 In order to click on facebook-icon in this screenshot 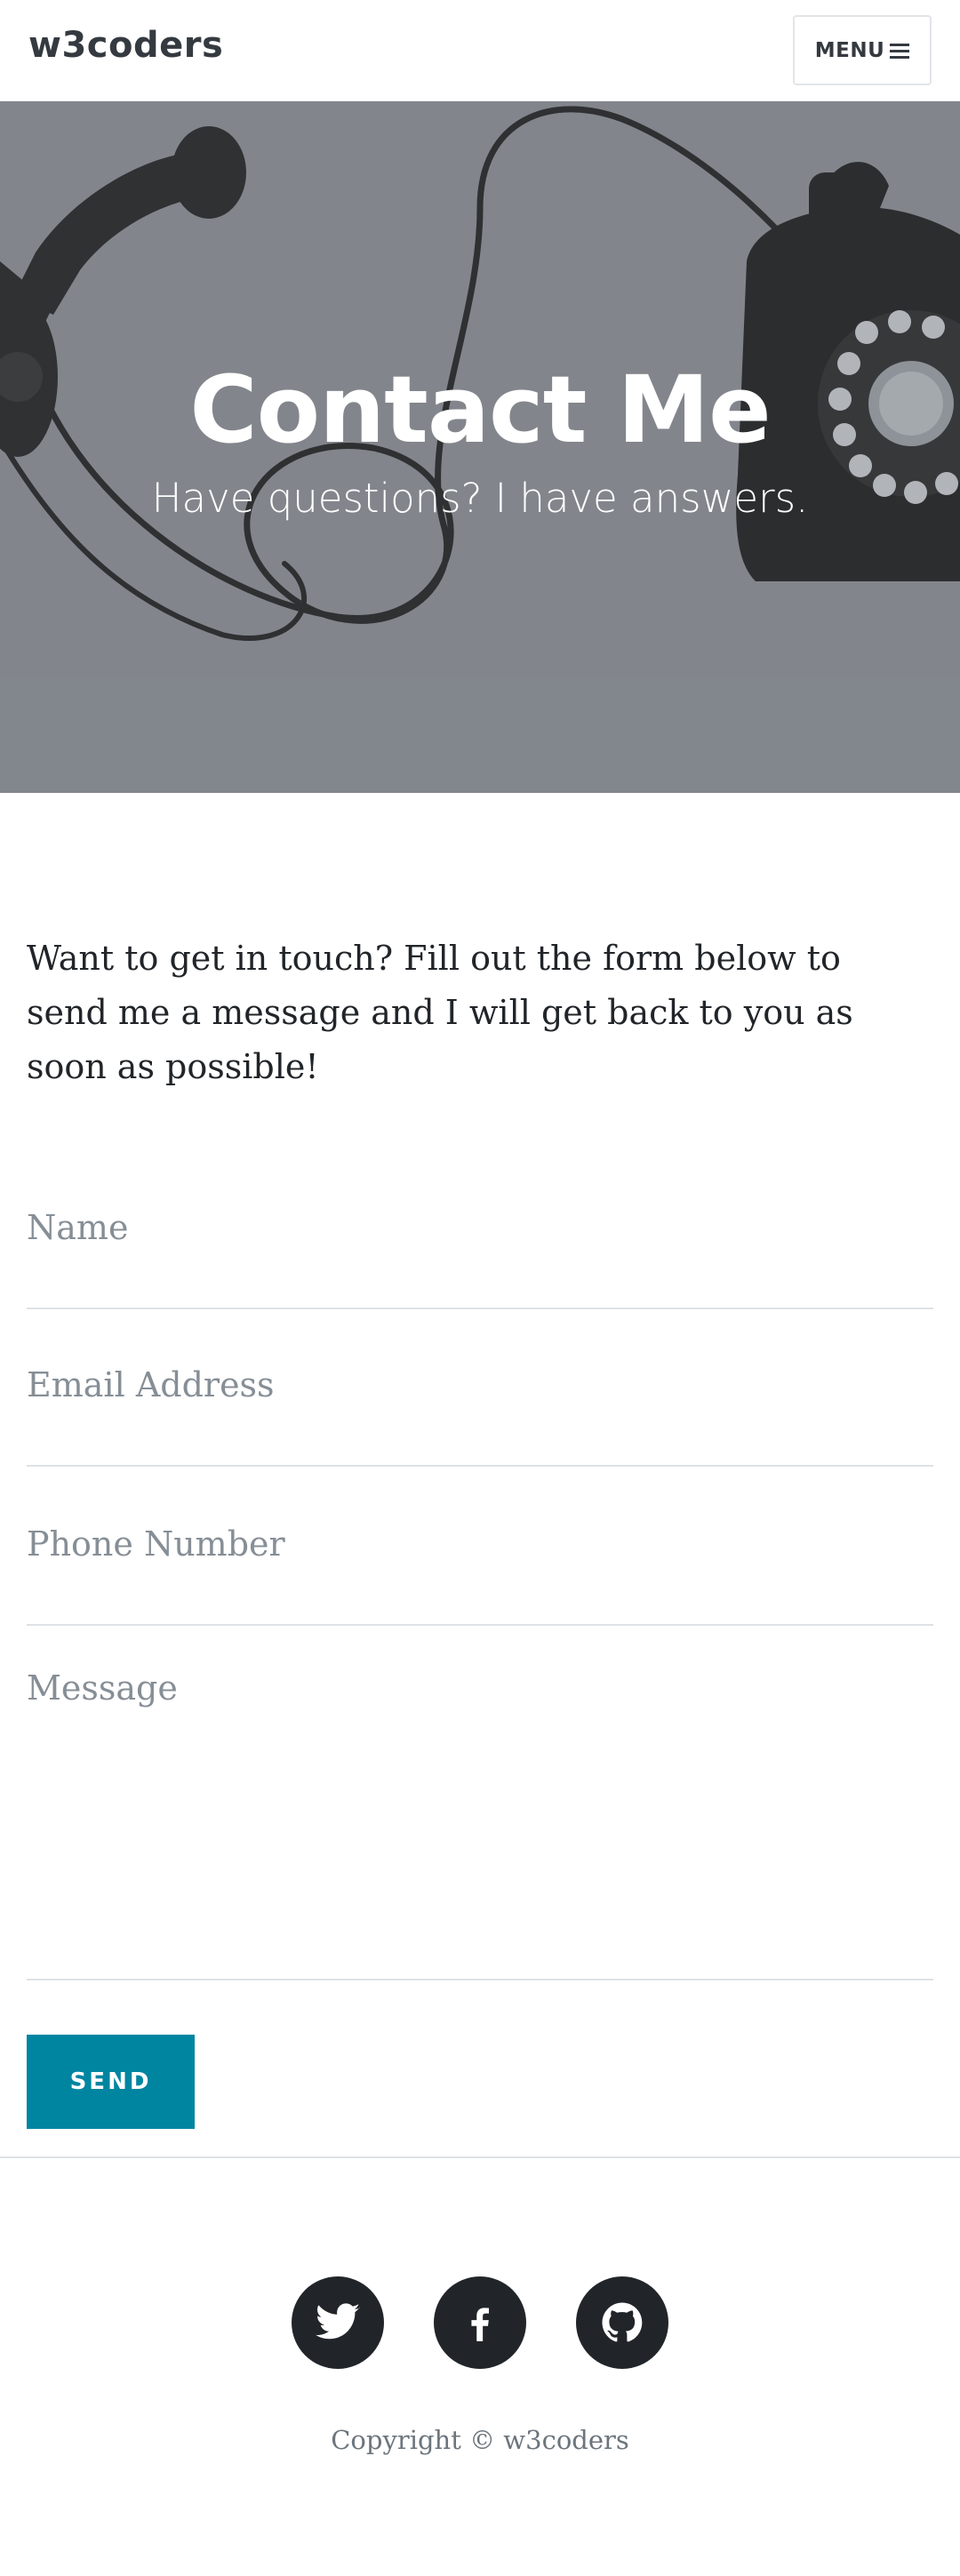, I will do `click(480, 2324)`.